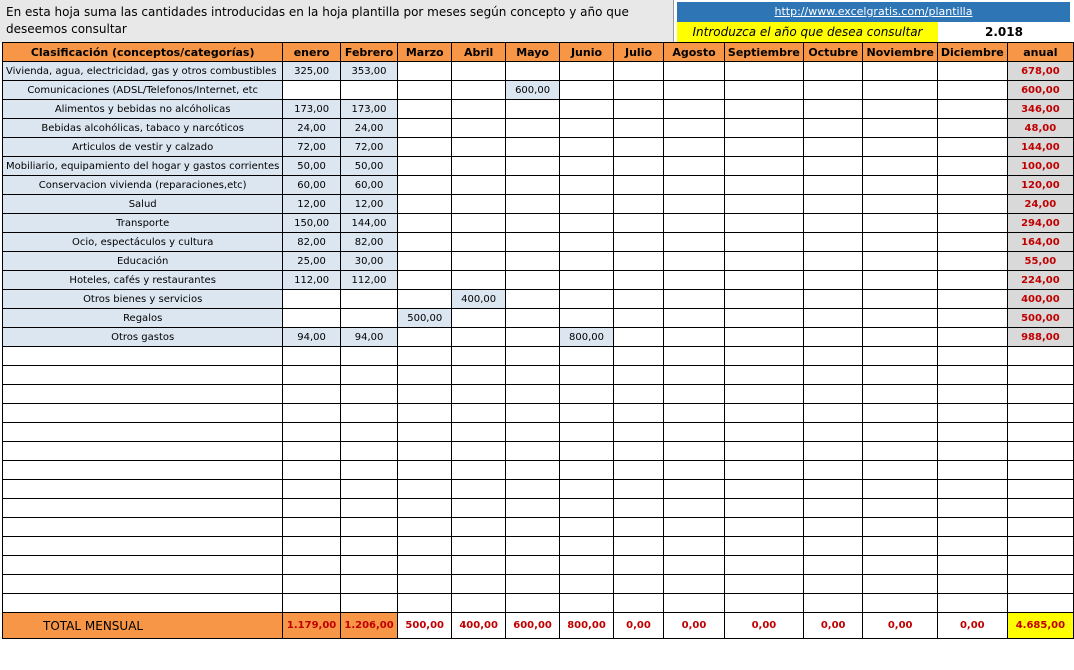 Image resolution: width=1074 pixels, height=670 pixels. I want to click on annual-total-cell: 164,00, so click(1040, 242).